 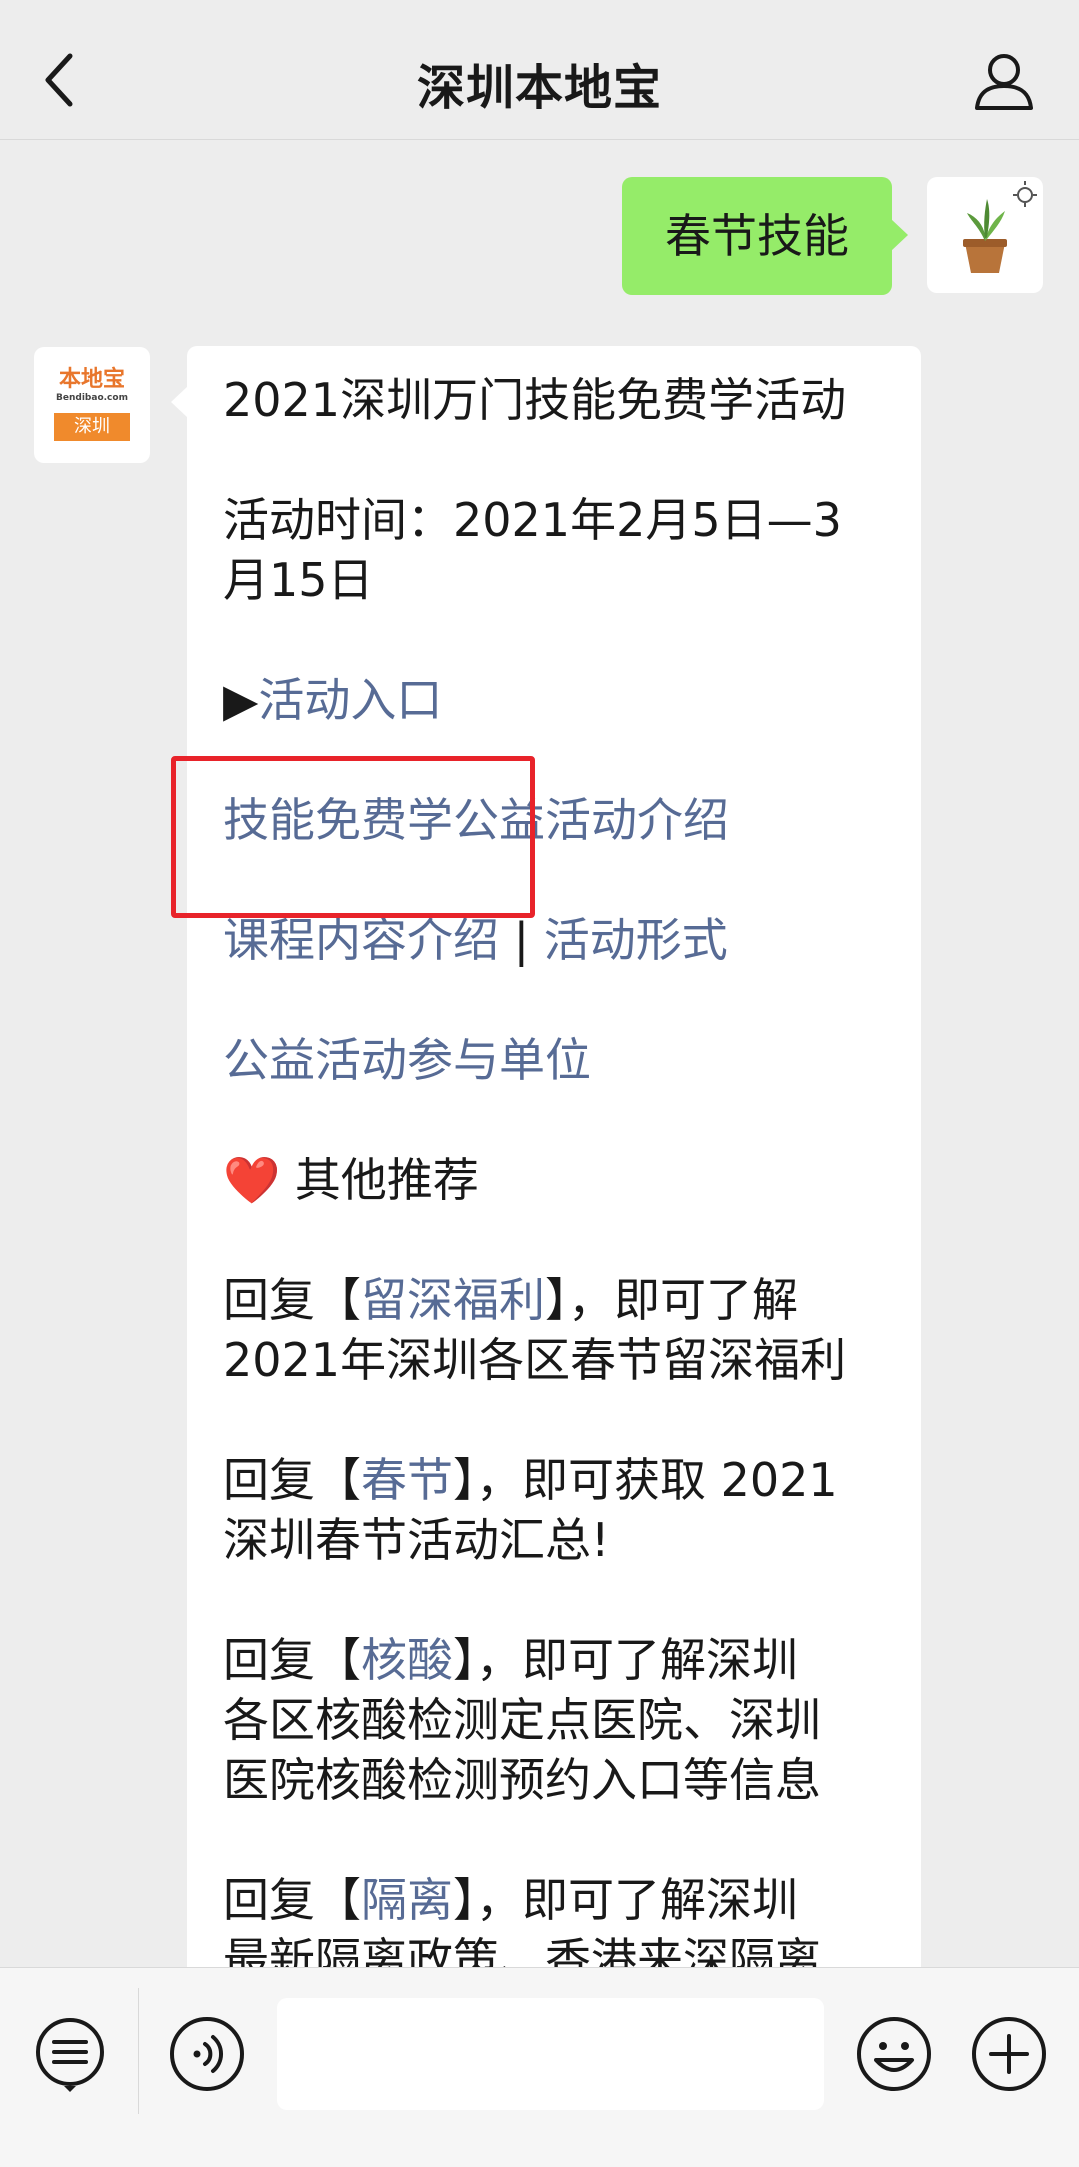 What do you see at coordinates (894, 2054) in the screenshot?
I see `emoji-icon` at bounding box center [894, 2054].